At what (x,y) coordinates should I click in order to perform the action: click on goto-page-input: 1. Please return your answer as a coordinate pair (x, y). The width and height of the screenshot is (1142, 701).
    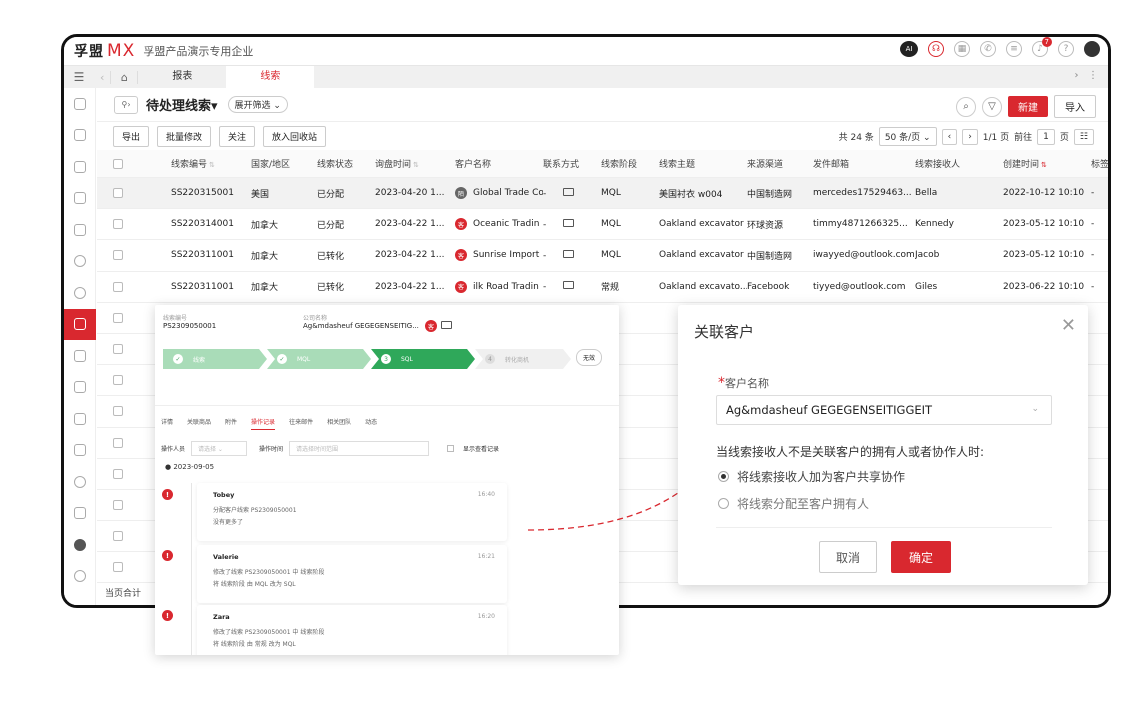
    Looking at the image, I should click on (1046, 136).